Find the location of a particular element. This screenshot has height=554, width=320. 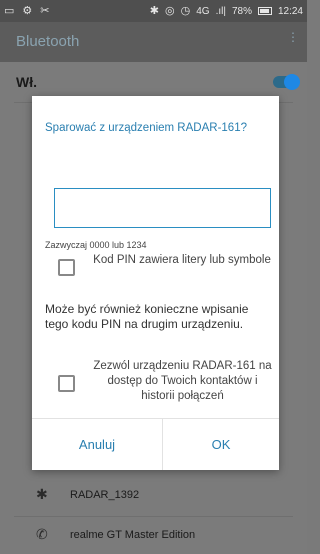

bluetooth-toggle-label: Wł. is located at coordinates (26, 82).